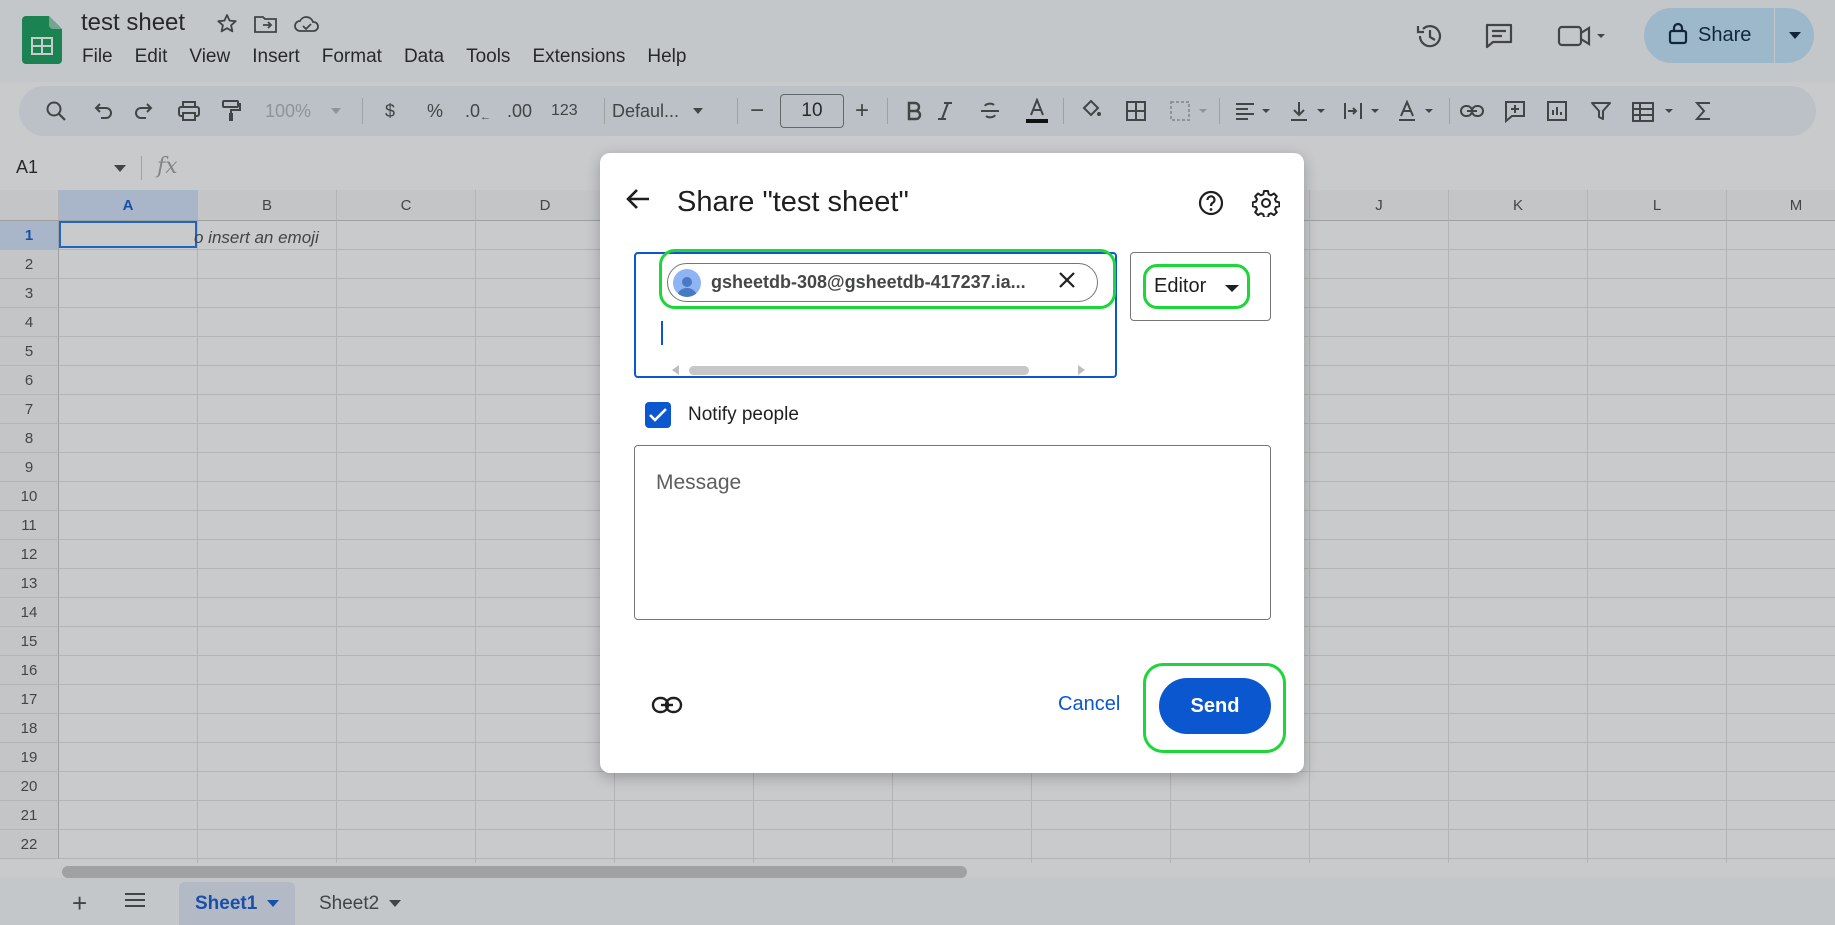 The width and height of the screenshot is (1835, 925). I want to click on role-select: Editor, so click(1200, 286).